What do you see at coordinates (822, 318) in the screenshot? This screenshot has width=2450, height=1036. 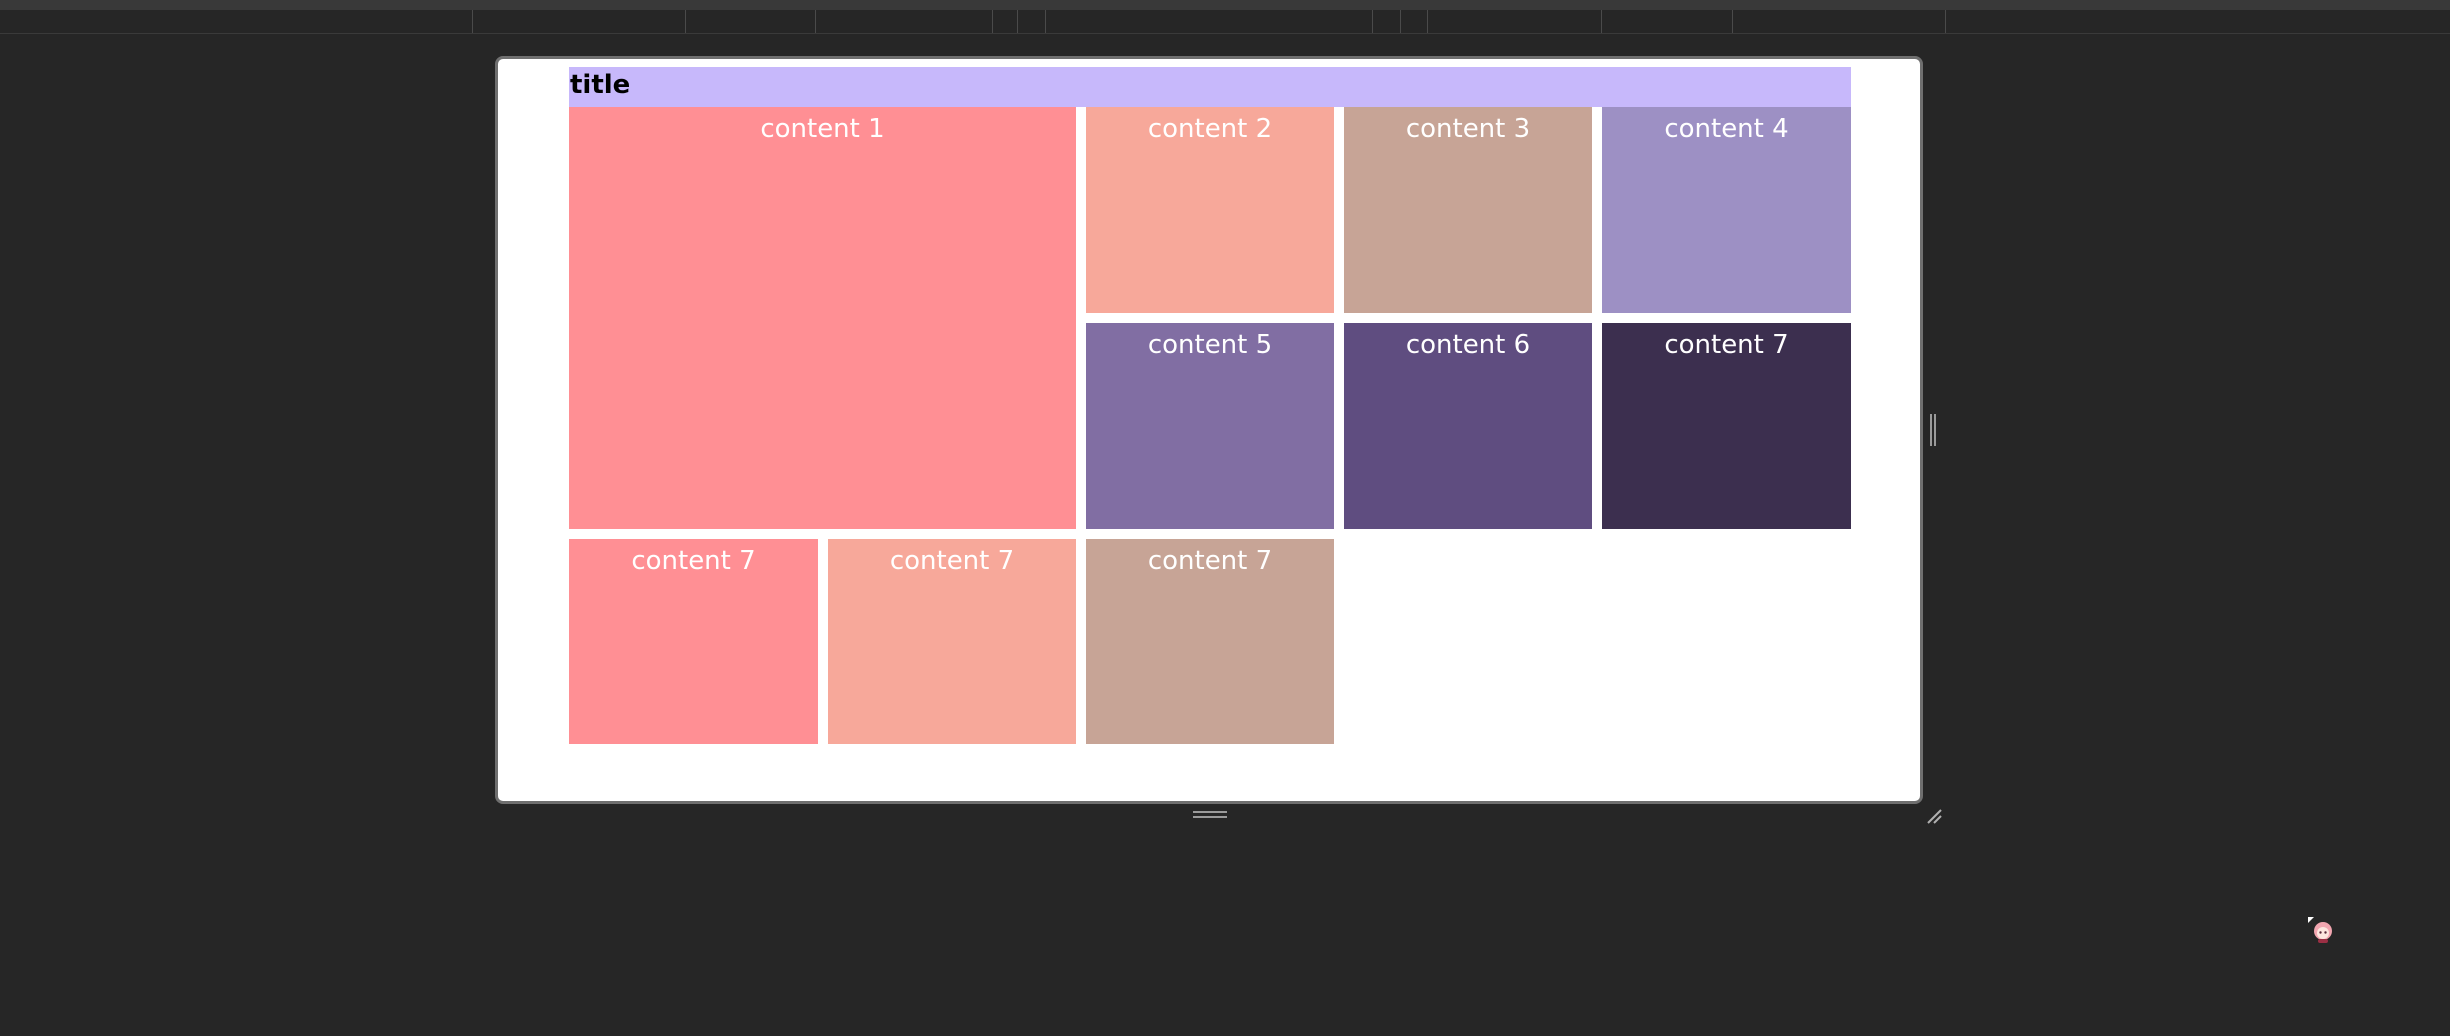 I see `grid-cell-content-1: content 1` at bounding box center [822, 318].